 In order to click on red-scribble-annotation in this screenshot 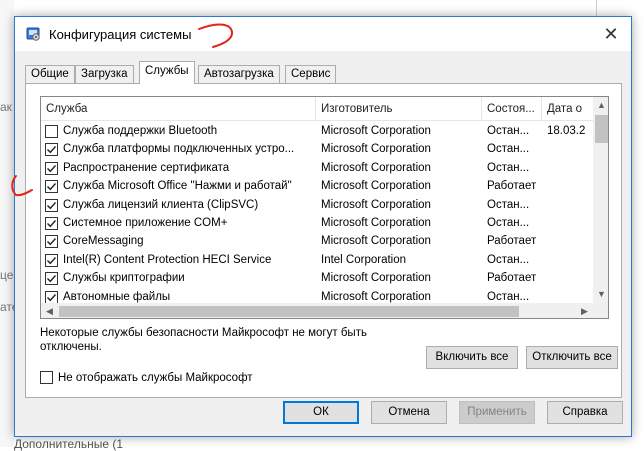, I will do `click(215, 35)`.